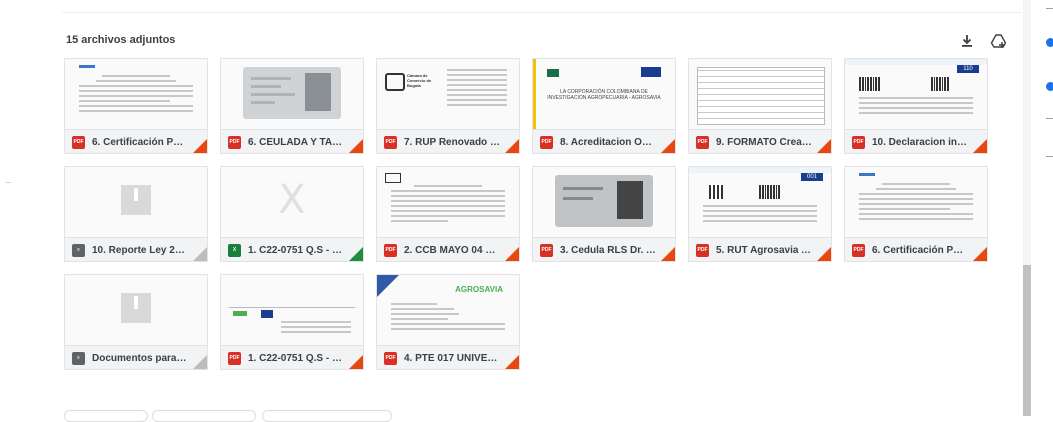 Image resolution: width=1053 pixels, height=422 pixels. What do you see at coordinates (106, 416) in the screenshot?
I see `reply-chip` at bounding box center [106, 416].